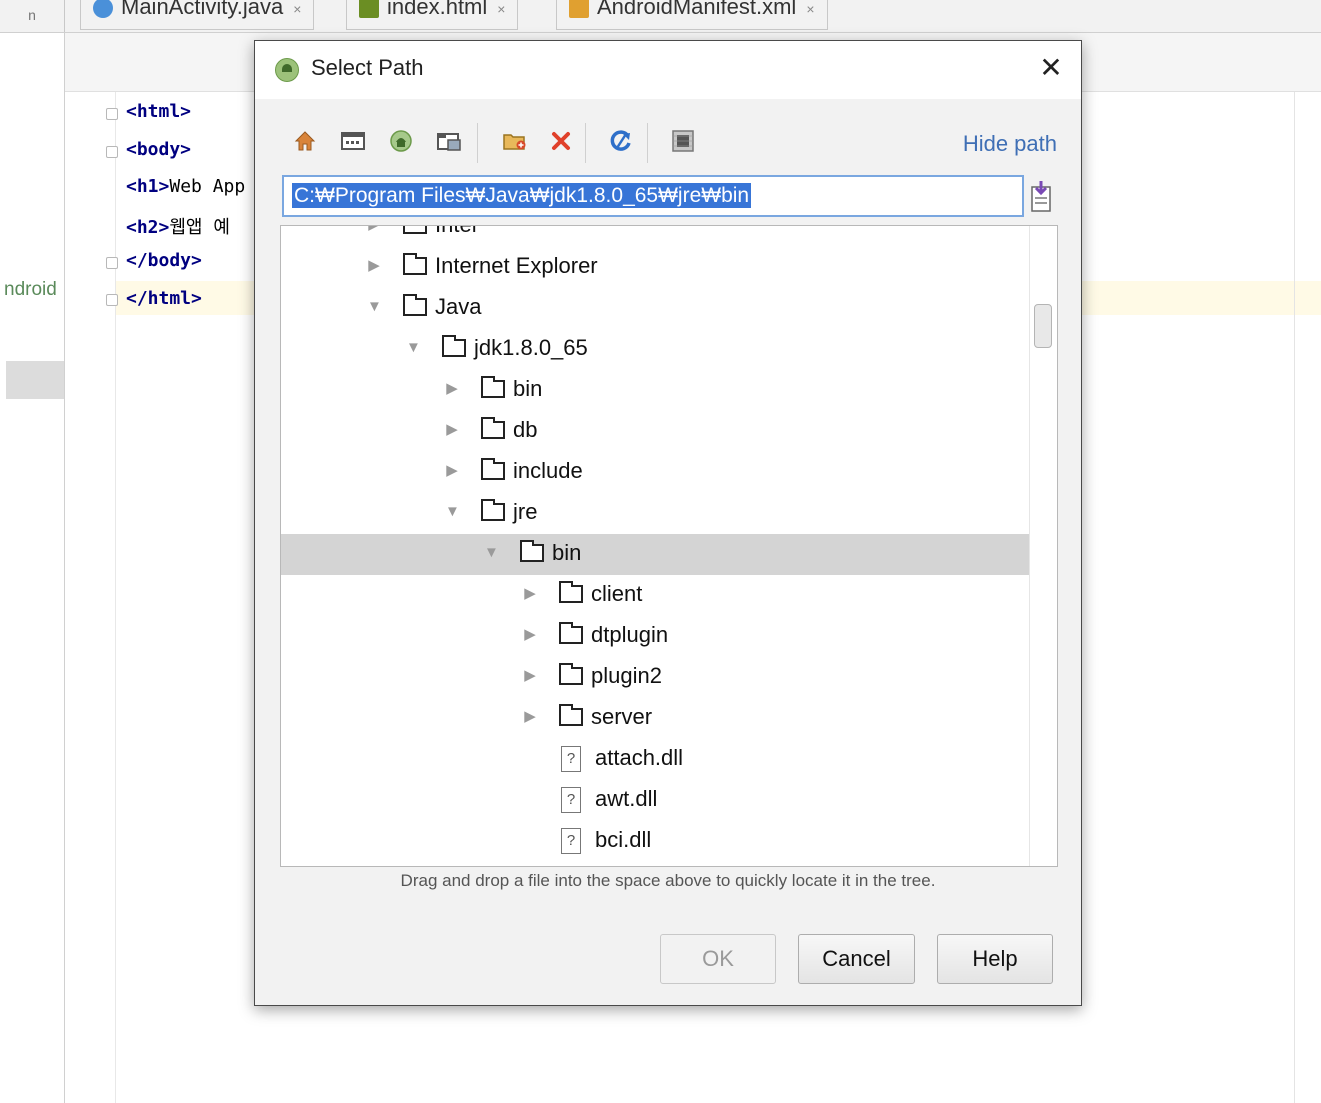 The height and width of the screenshot is (1103, 1321). Describe the element at coordinates (1043, 546) in the screenshot. I see `tree-scrollbar` at that location.